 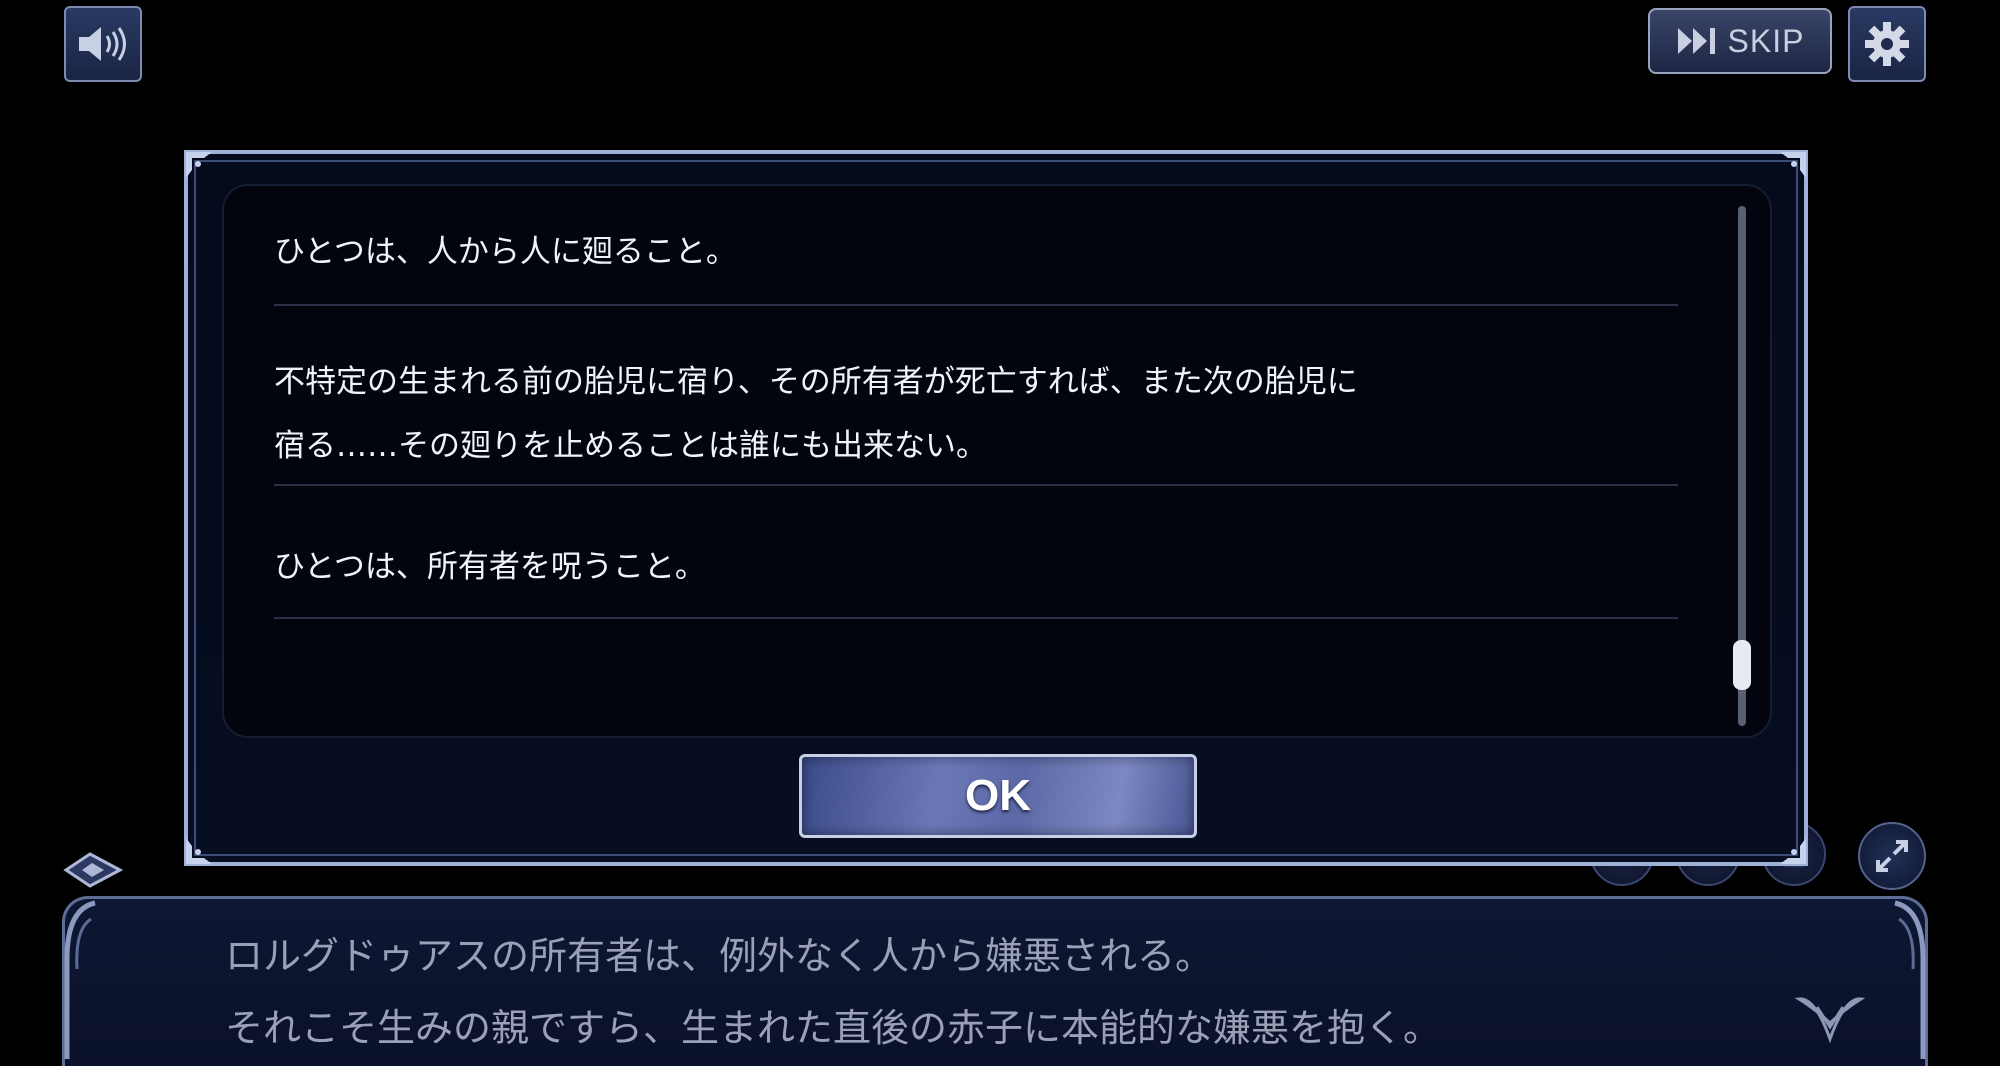 What do you see at coordinates (80, 979) in the screenshot?
I see `message-window-left-ornament` at bounding box center [80, 979].